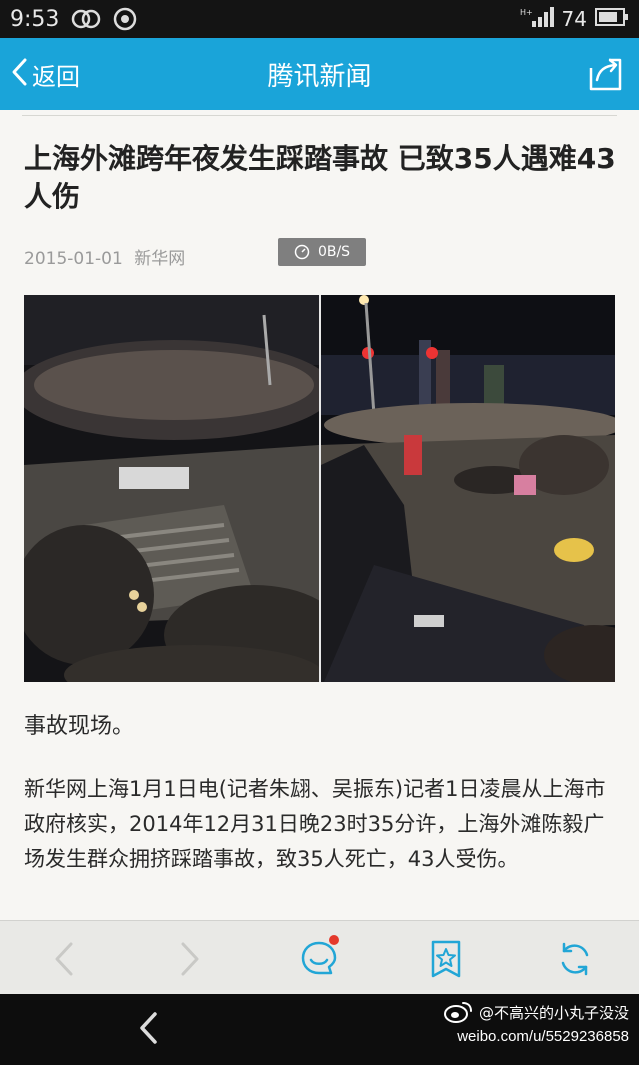 The width and height of the screenshot is (639, 1065). I want to click on svg-text: H+, so click(526, 12).